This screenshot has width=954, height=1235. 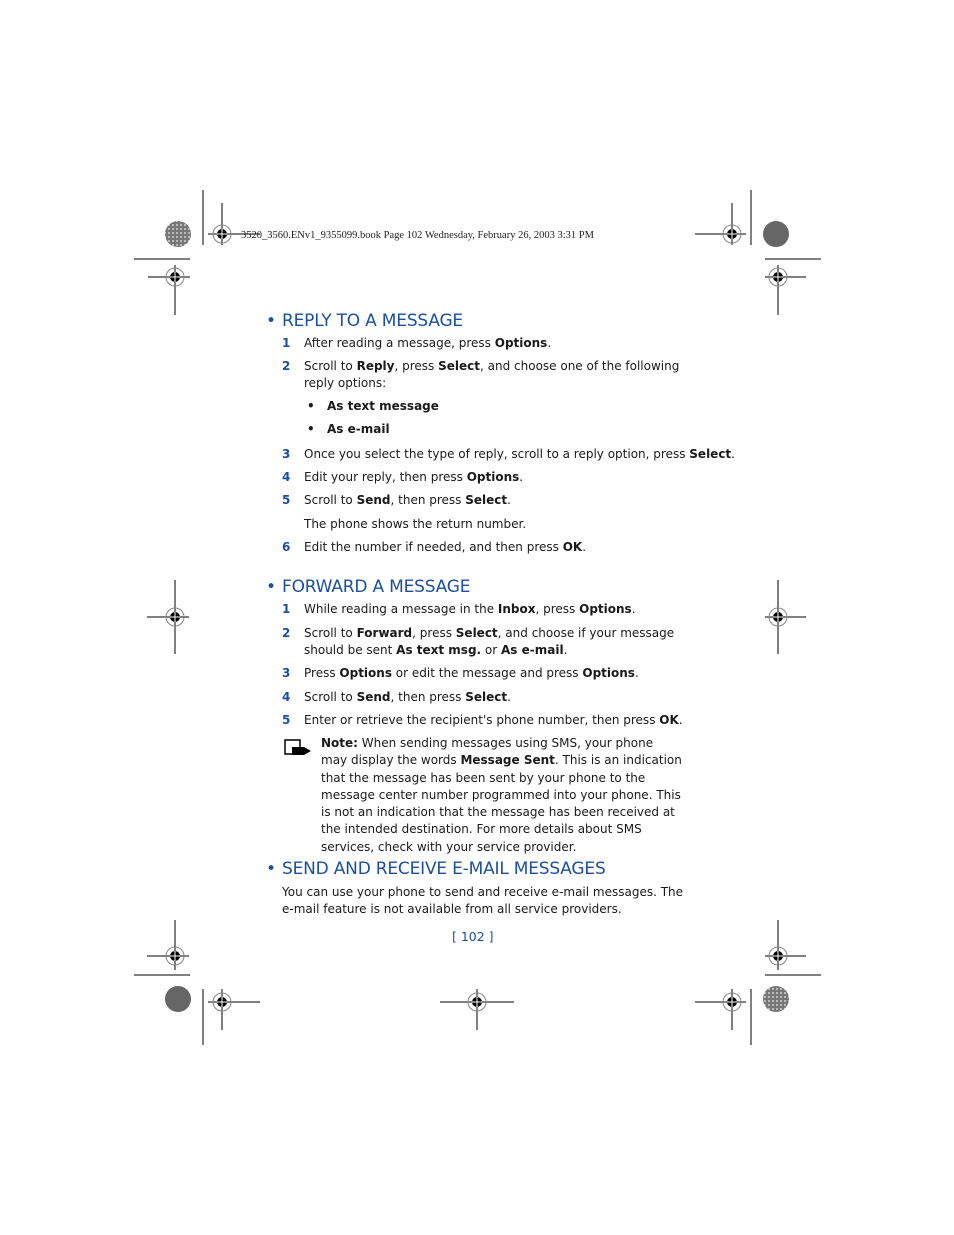 I want to click on heading-text: FORWARD A MESSAGE, so click(x=376, y=587).